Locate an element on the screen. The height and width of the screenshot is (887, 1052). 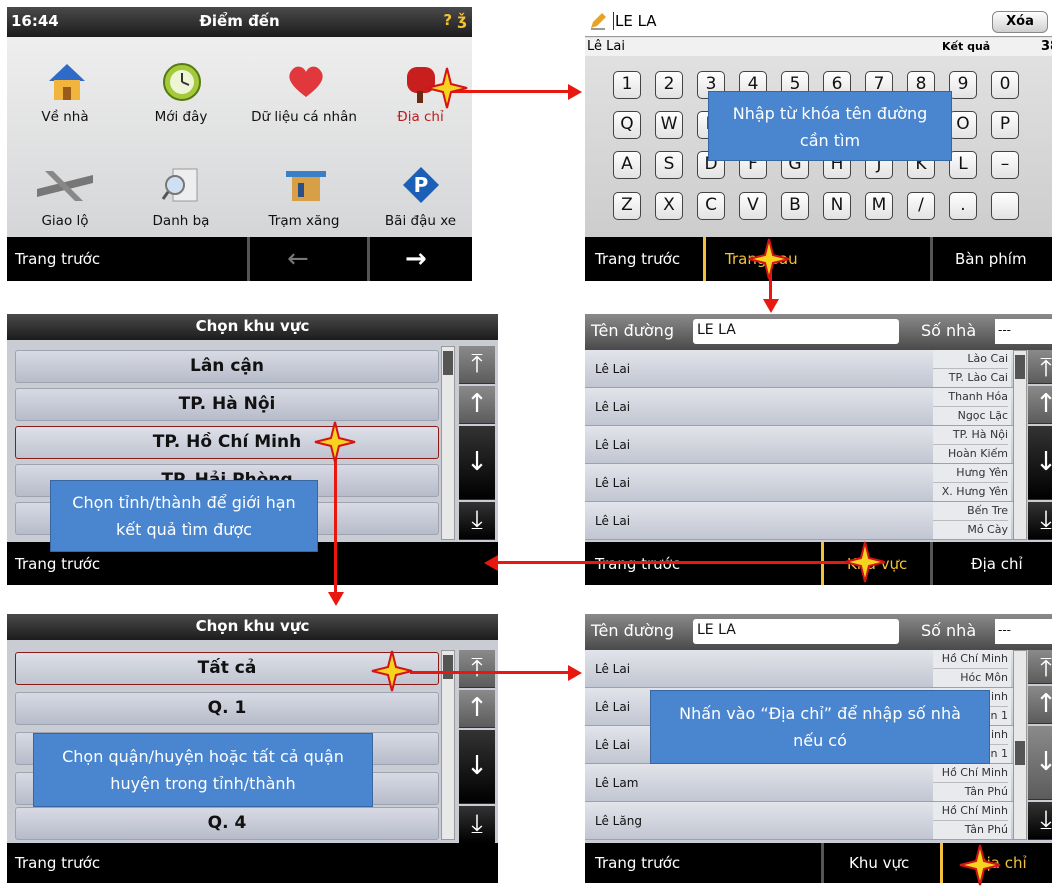
next-arrow-icon: → is located at coordinates (416, 259).